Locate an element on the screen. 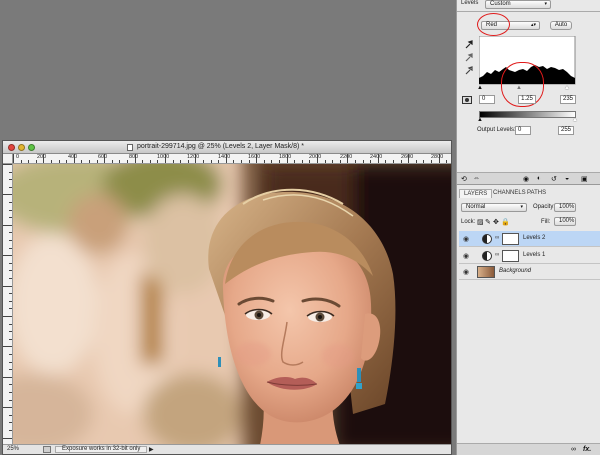 The image size is (600, 455). black-point-slider-icon: ▲ is located at coordinates (480, 88).